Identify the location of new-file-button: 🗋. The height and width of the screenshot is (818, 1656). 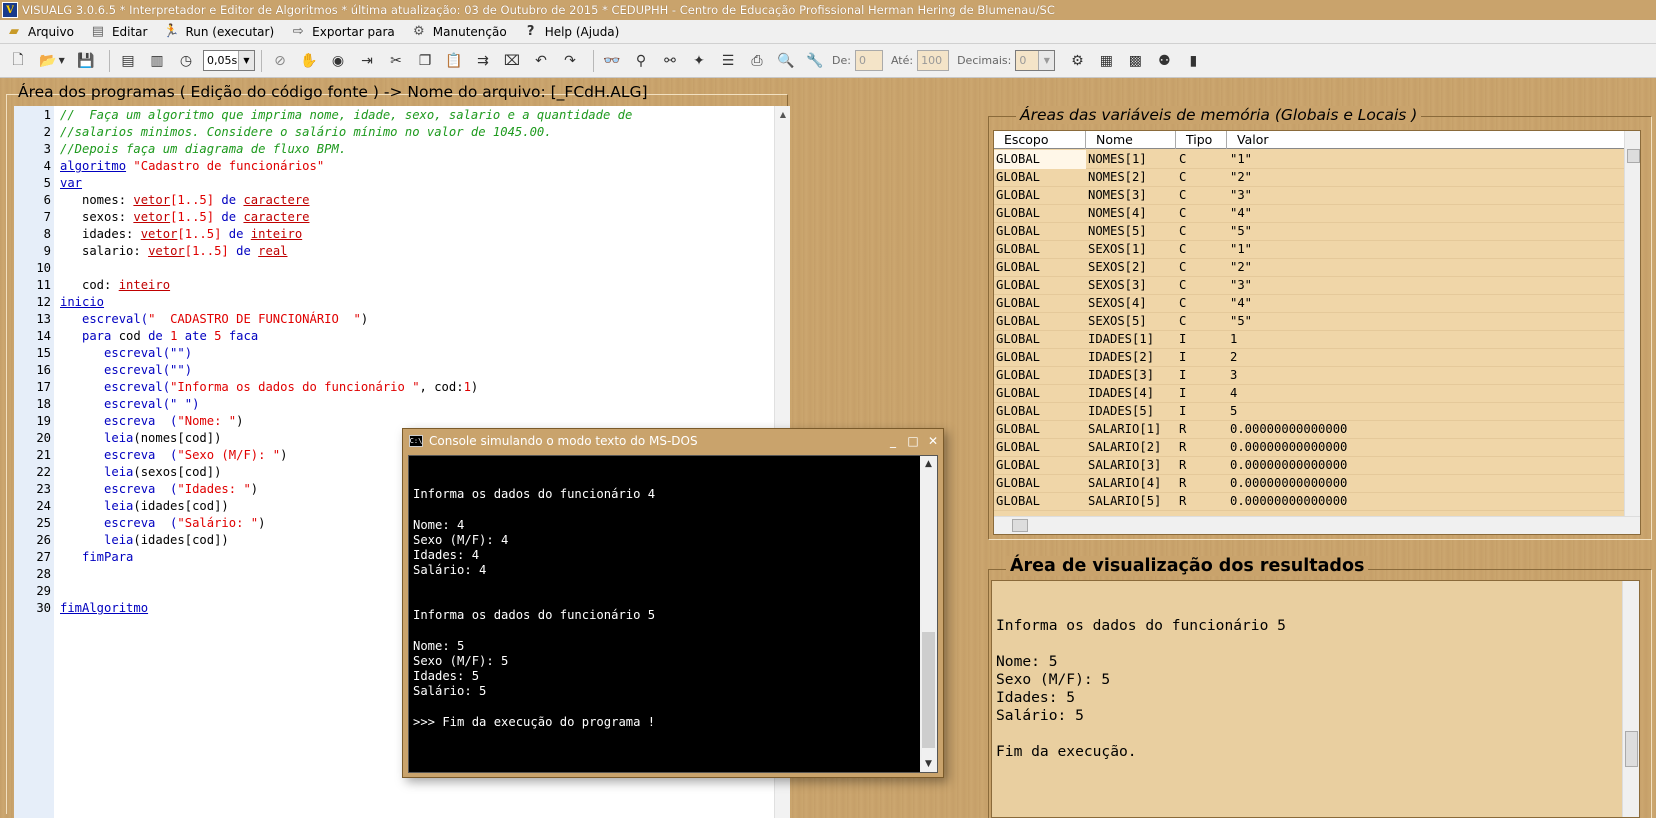
(18, 61).